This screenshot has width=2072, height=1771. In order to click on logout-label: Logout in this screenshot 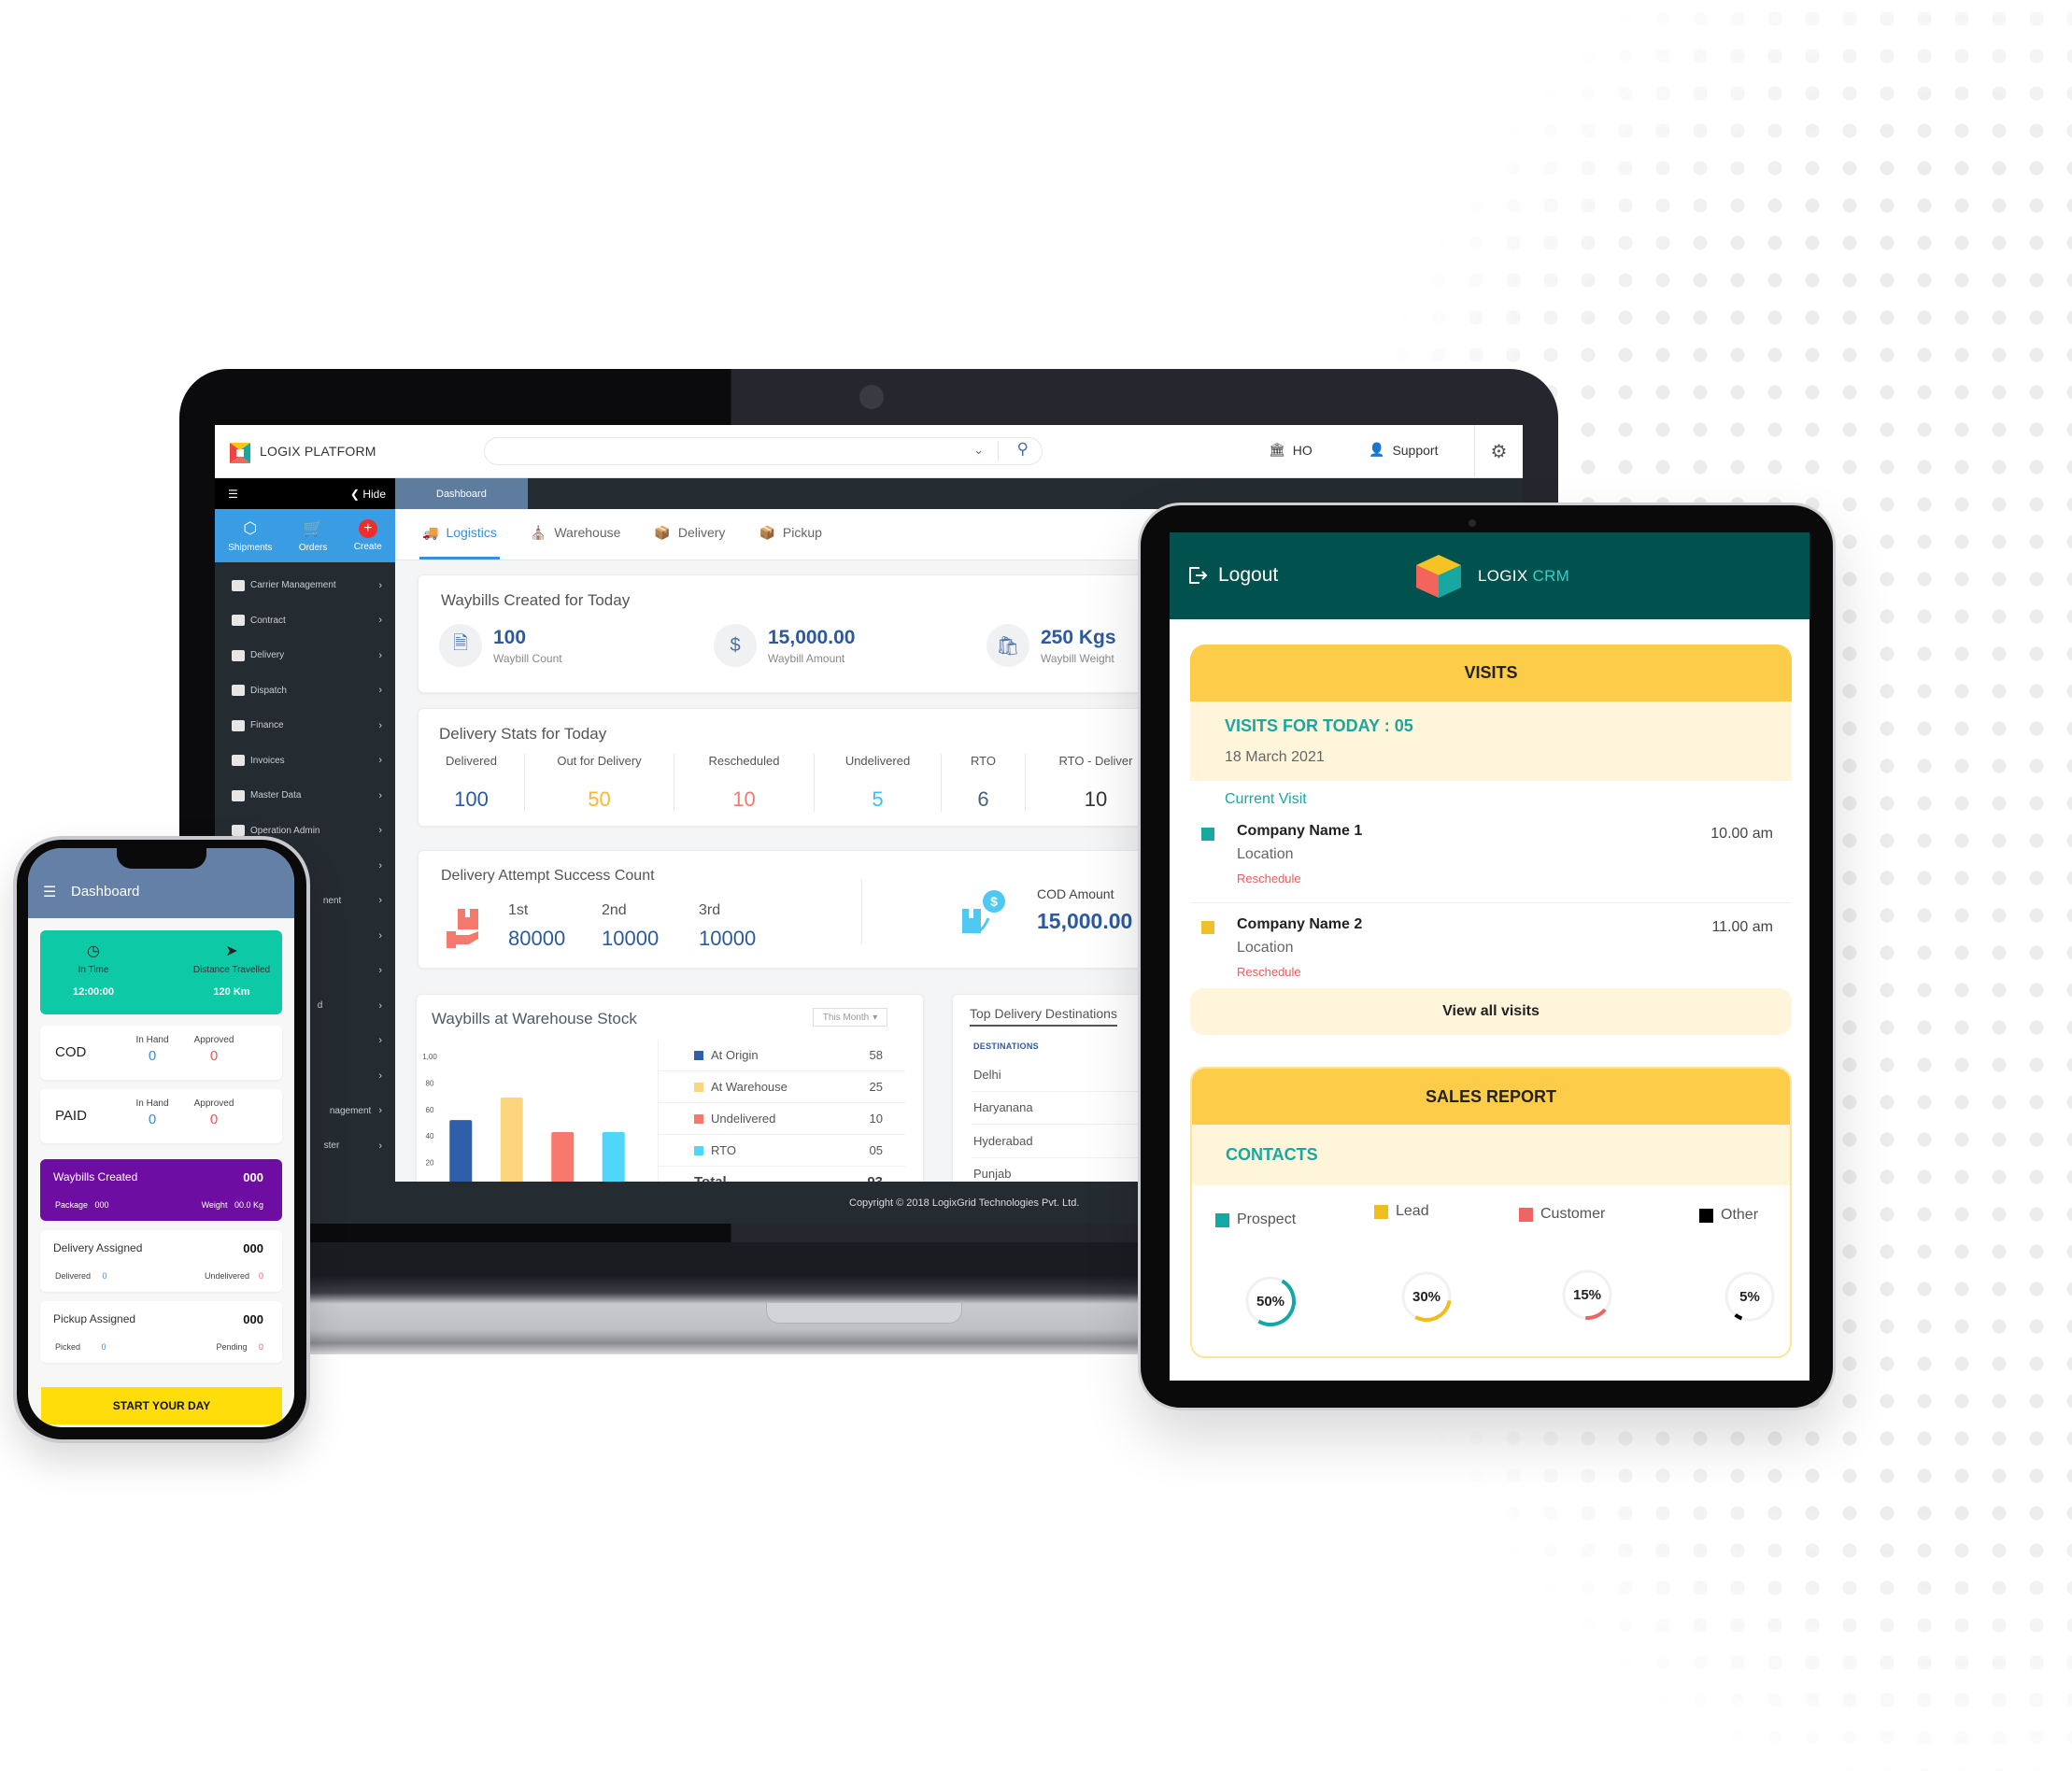, I will do `click(1248, 575)`.